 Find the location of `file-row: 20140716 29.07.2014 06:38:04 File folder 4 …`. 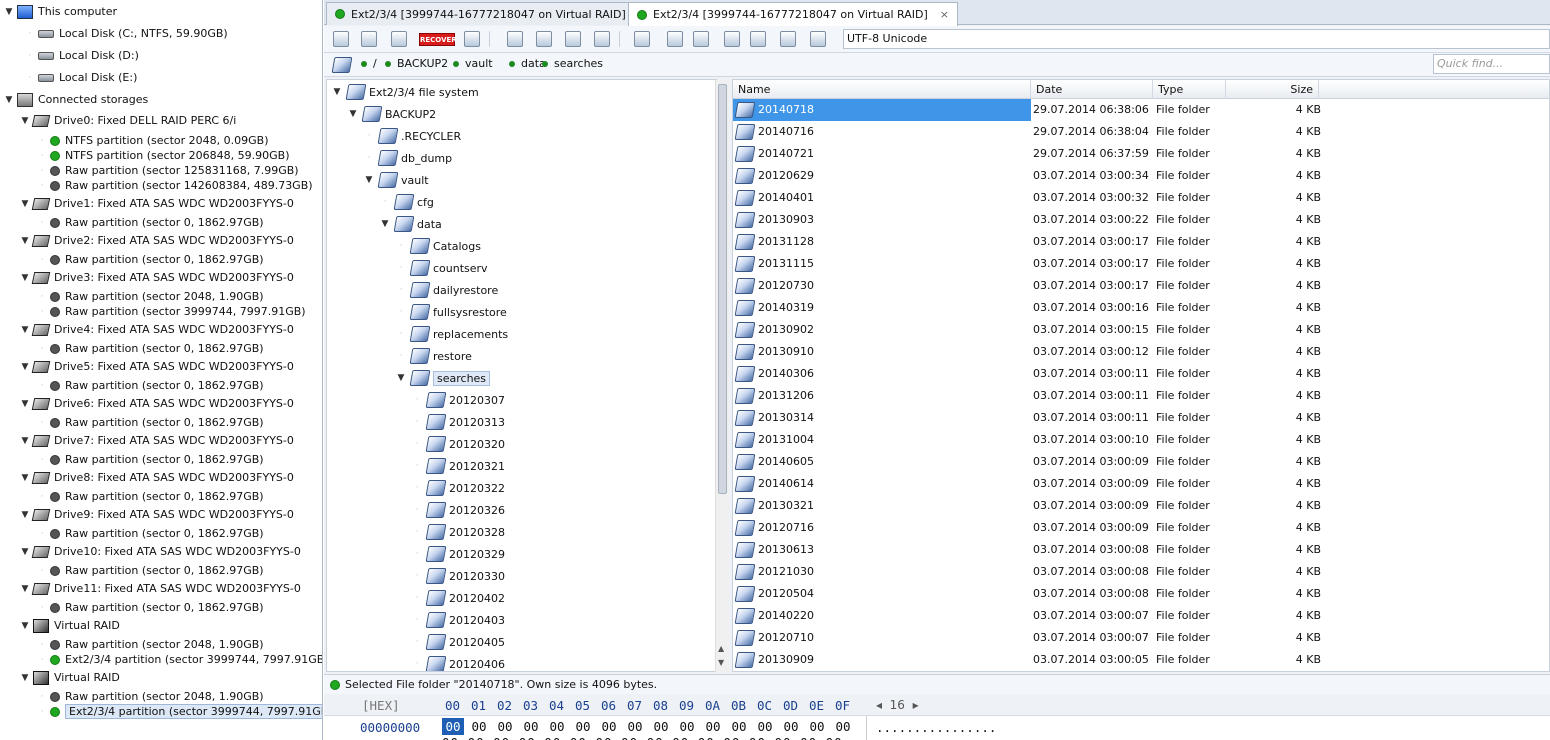

file-row: 20140716 29.07.2014 06:38:04 File folder 4 … is located at coordinates (1141, 132).